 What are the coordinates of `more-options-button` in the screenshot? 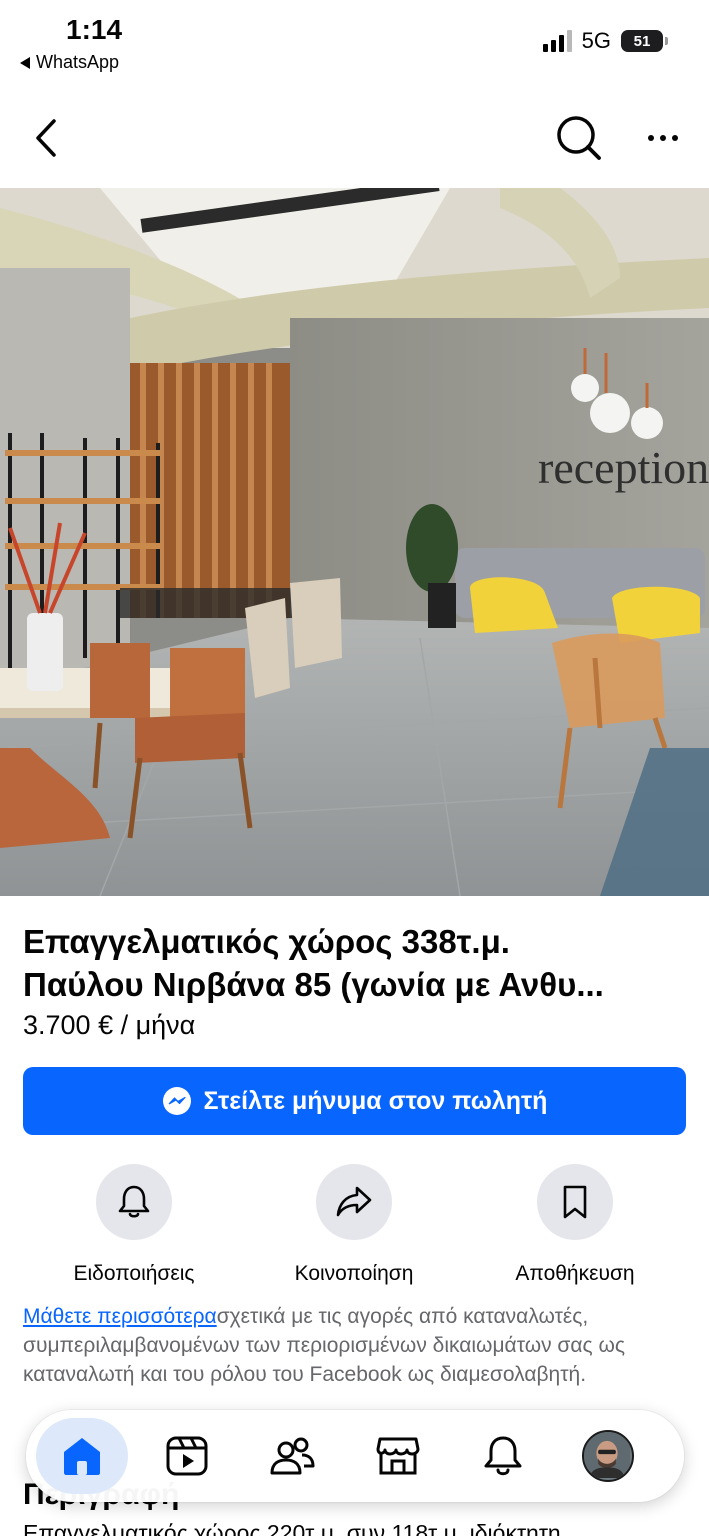 It's located at (663, 138).